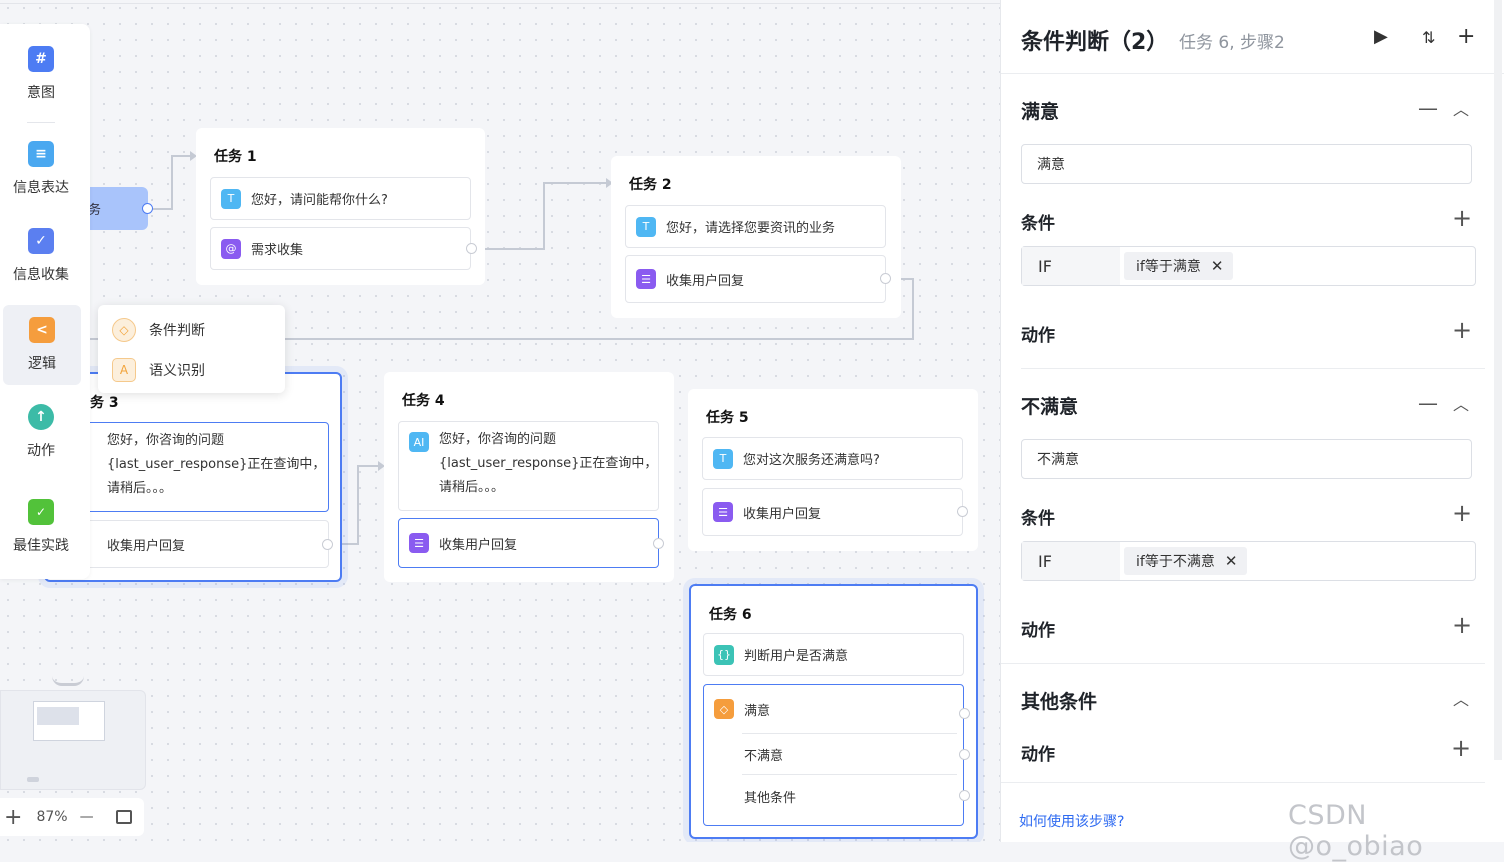  I want to click on menu-item-condition: ◇ 条件判断, so click(158, 330).